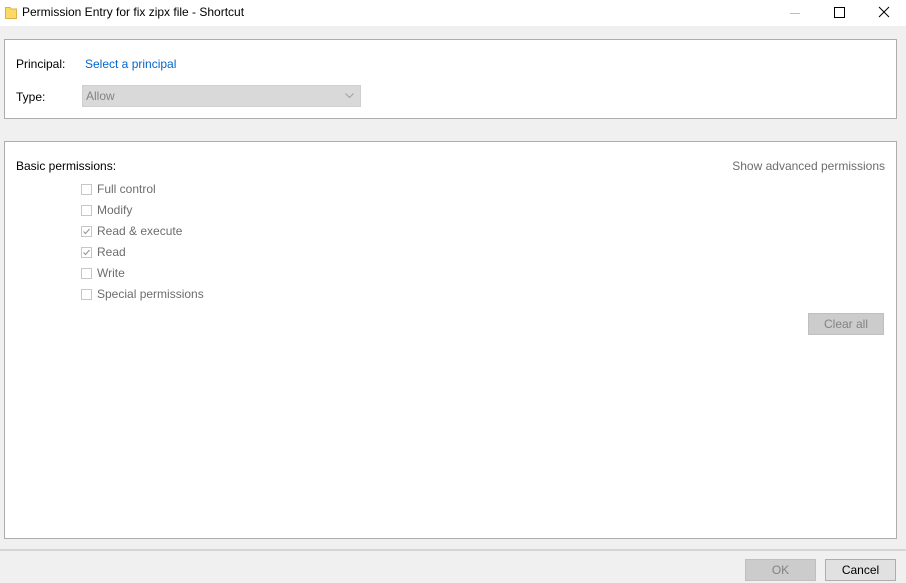 The height and width of the screenshot is (583, 906). What do you see at coordinates (41, 64) in the screenshot?
I see `principal-label: Principal:` at bounding box center [41, 64].